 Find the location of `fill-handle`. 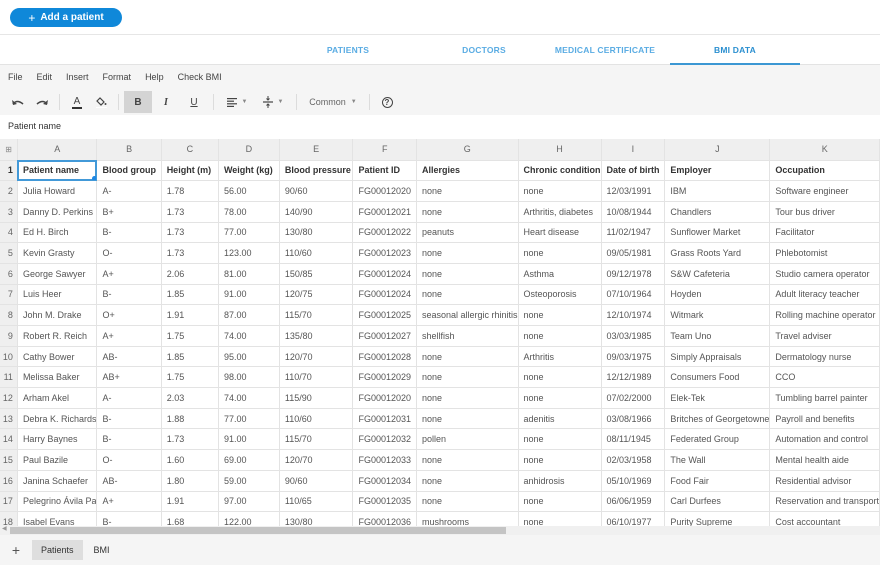

fill-handle is located at coordinates (94, 178).